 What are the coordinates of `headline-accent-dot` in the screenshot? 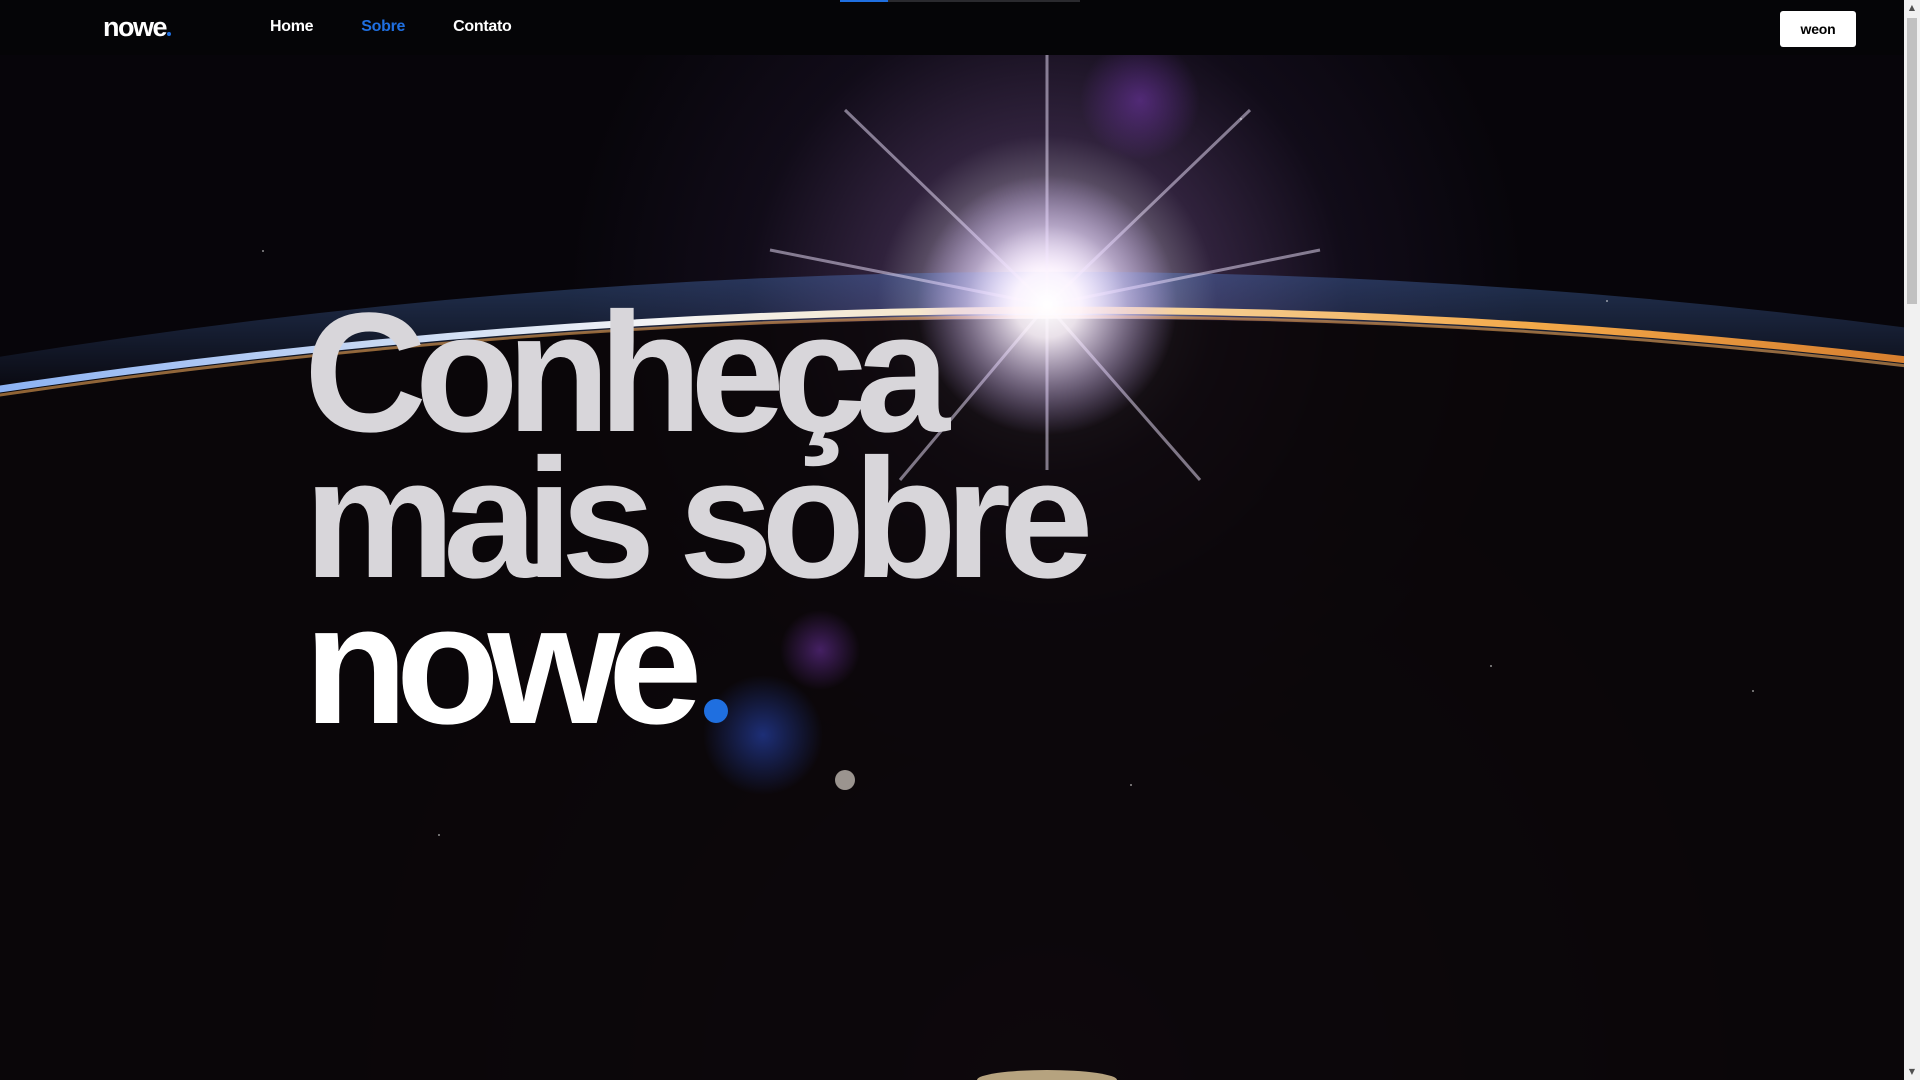 It's located at (716, 711).